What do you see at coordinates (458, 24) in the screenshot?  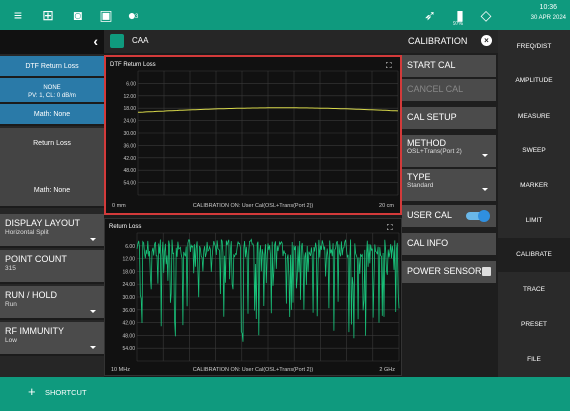 I see `battery-level: 97%` at bounding box center [458, 24].